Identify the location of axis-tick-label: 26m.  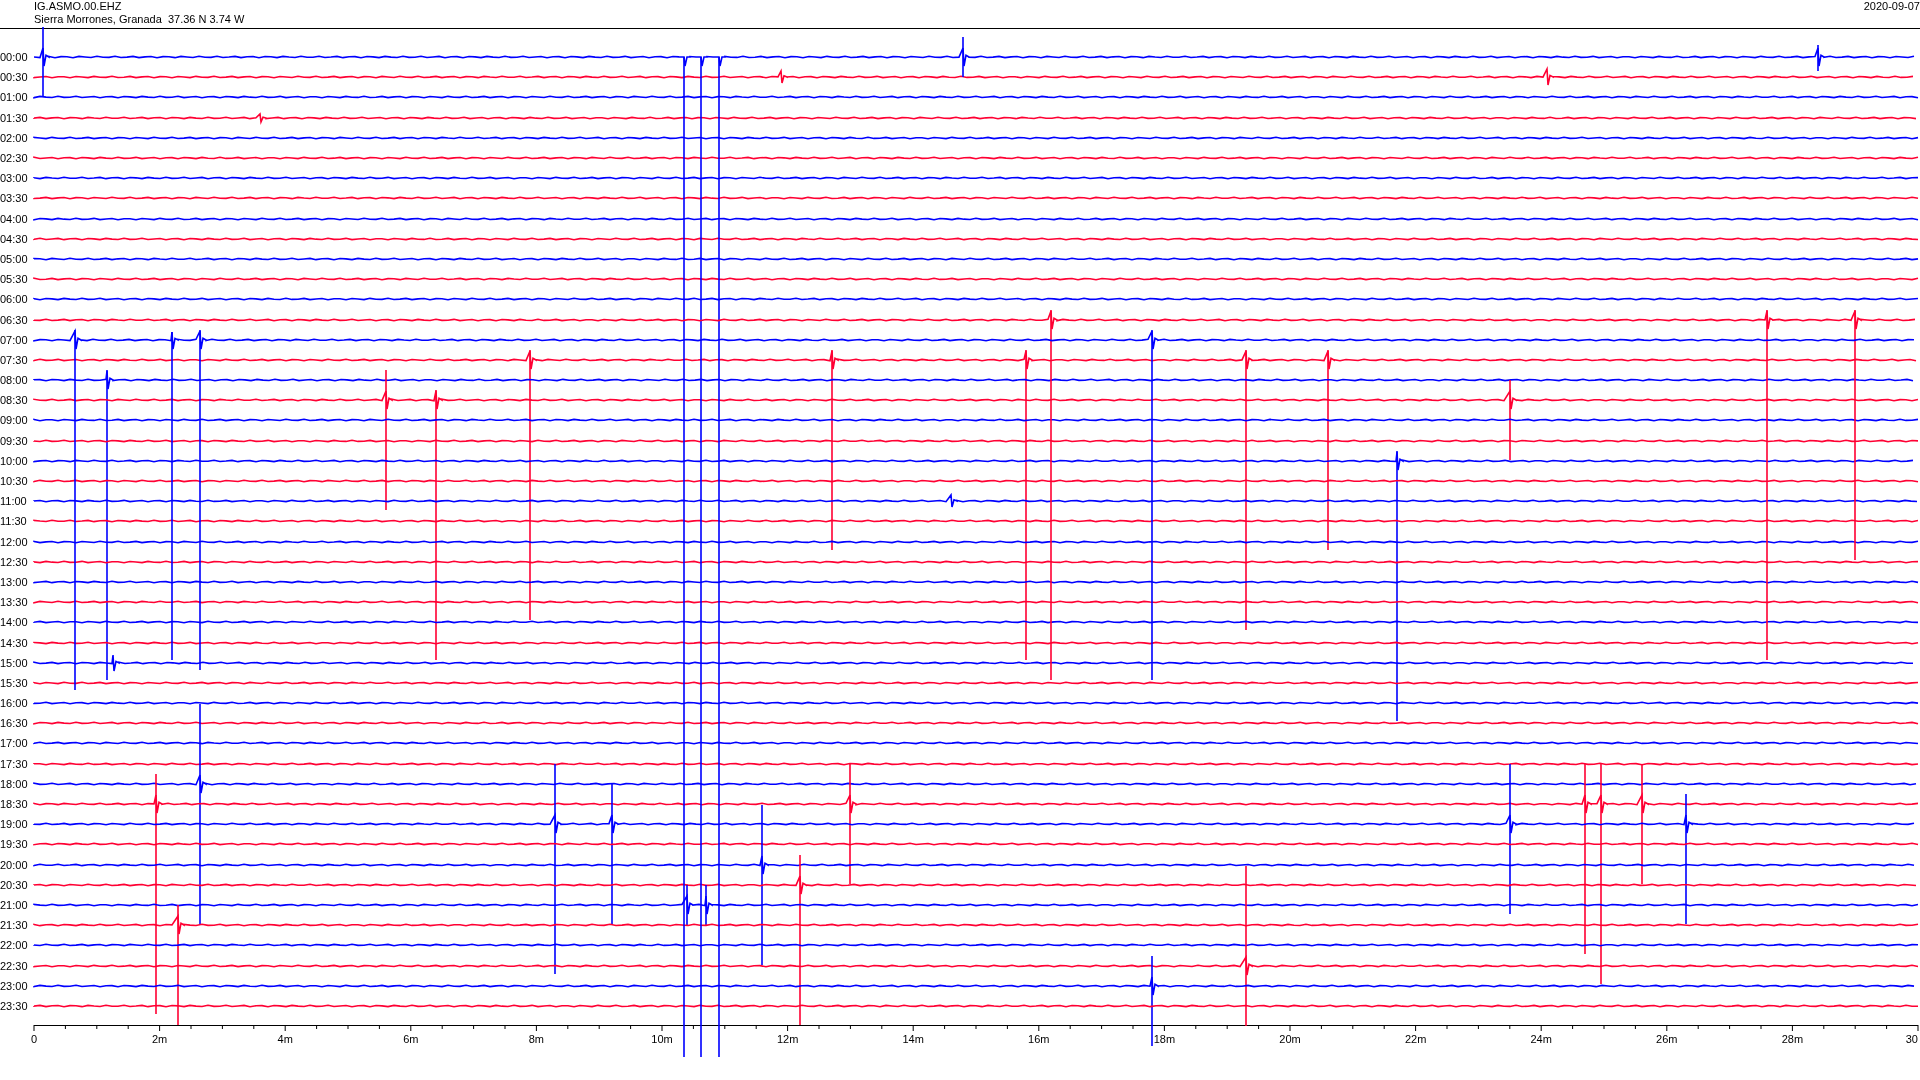
(1667, 1039).